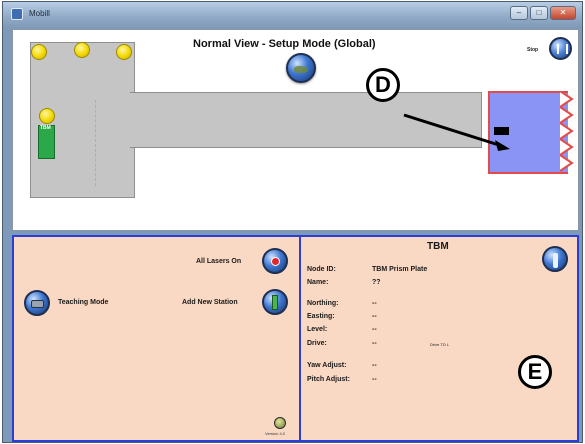 The image size is (585, 444). Describe the element at coordinates (39, 13) in the screenshot. I see `window-title: Mobill` at that location.